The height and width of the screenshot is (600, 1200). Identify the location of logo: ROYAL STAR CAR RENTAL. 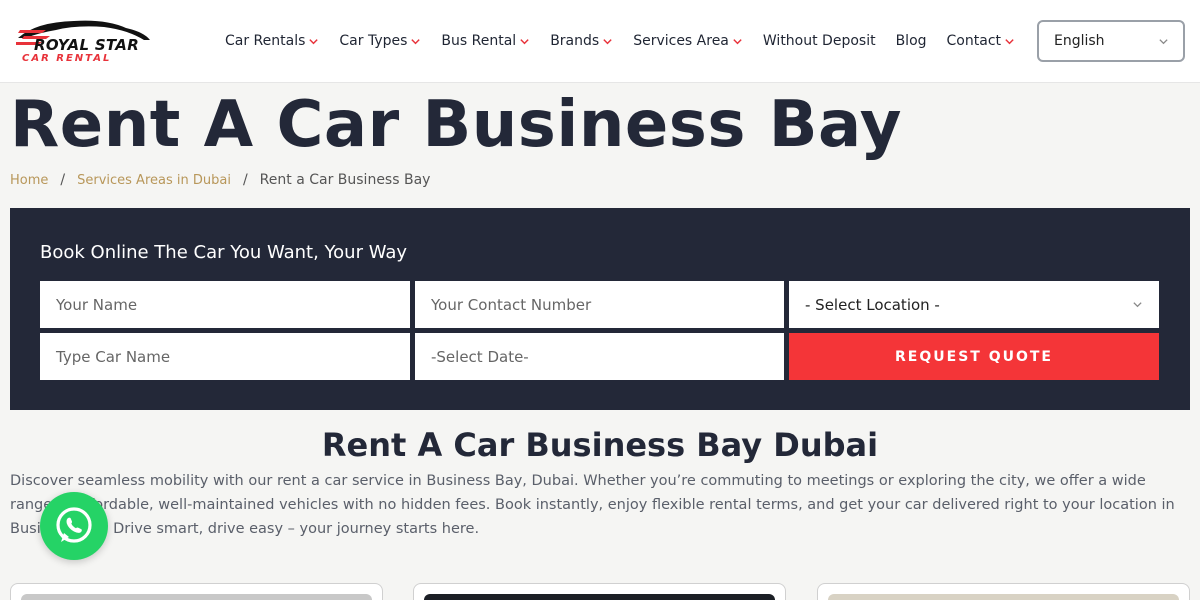
(86, 42).